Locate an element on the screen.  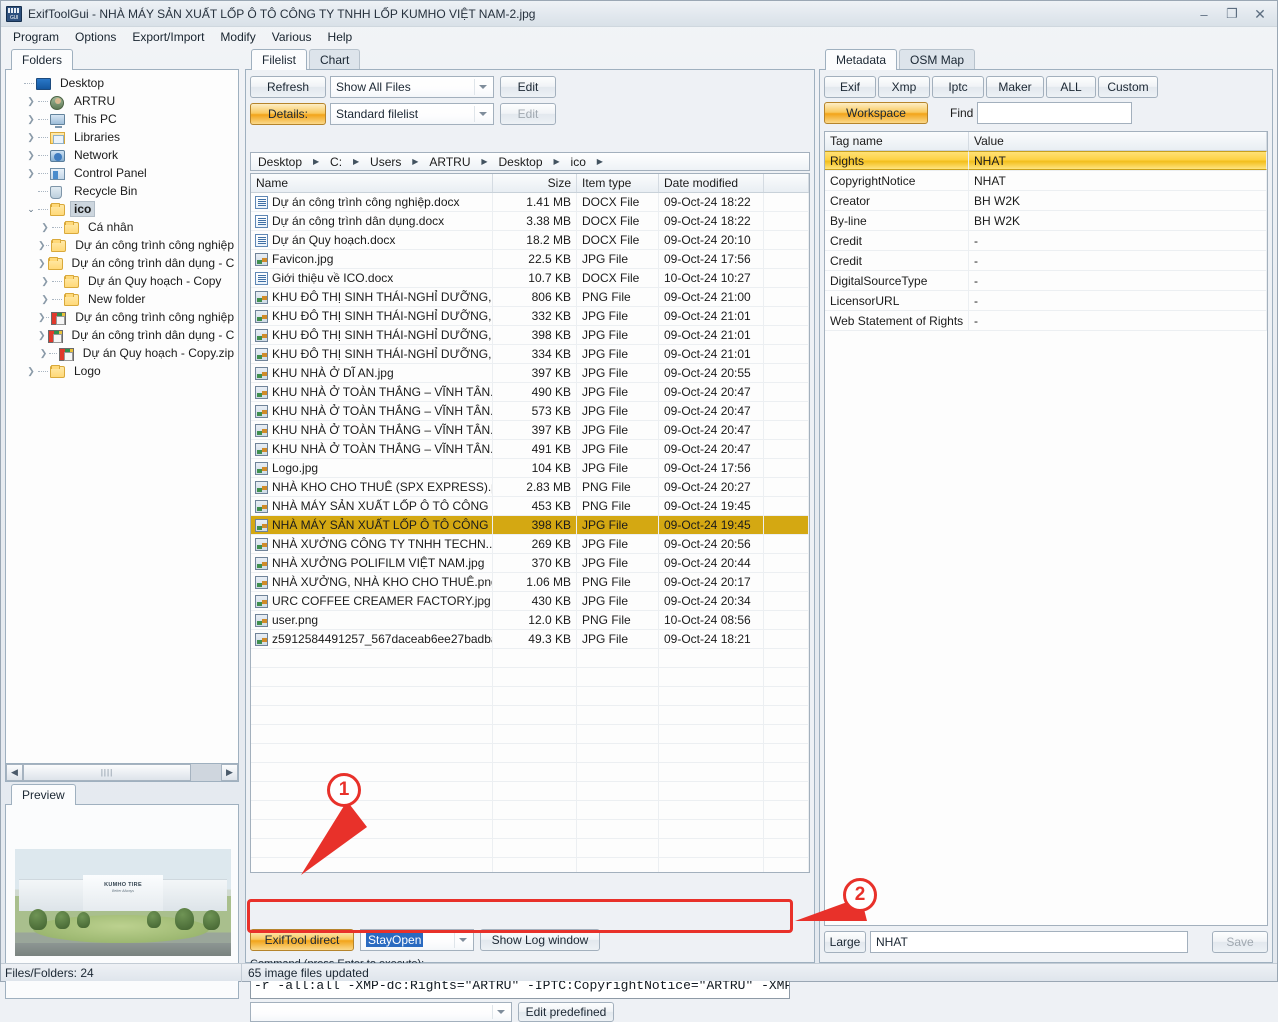
chevron-down-icon: ⌄ is located at coordinates (31, 209).